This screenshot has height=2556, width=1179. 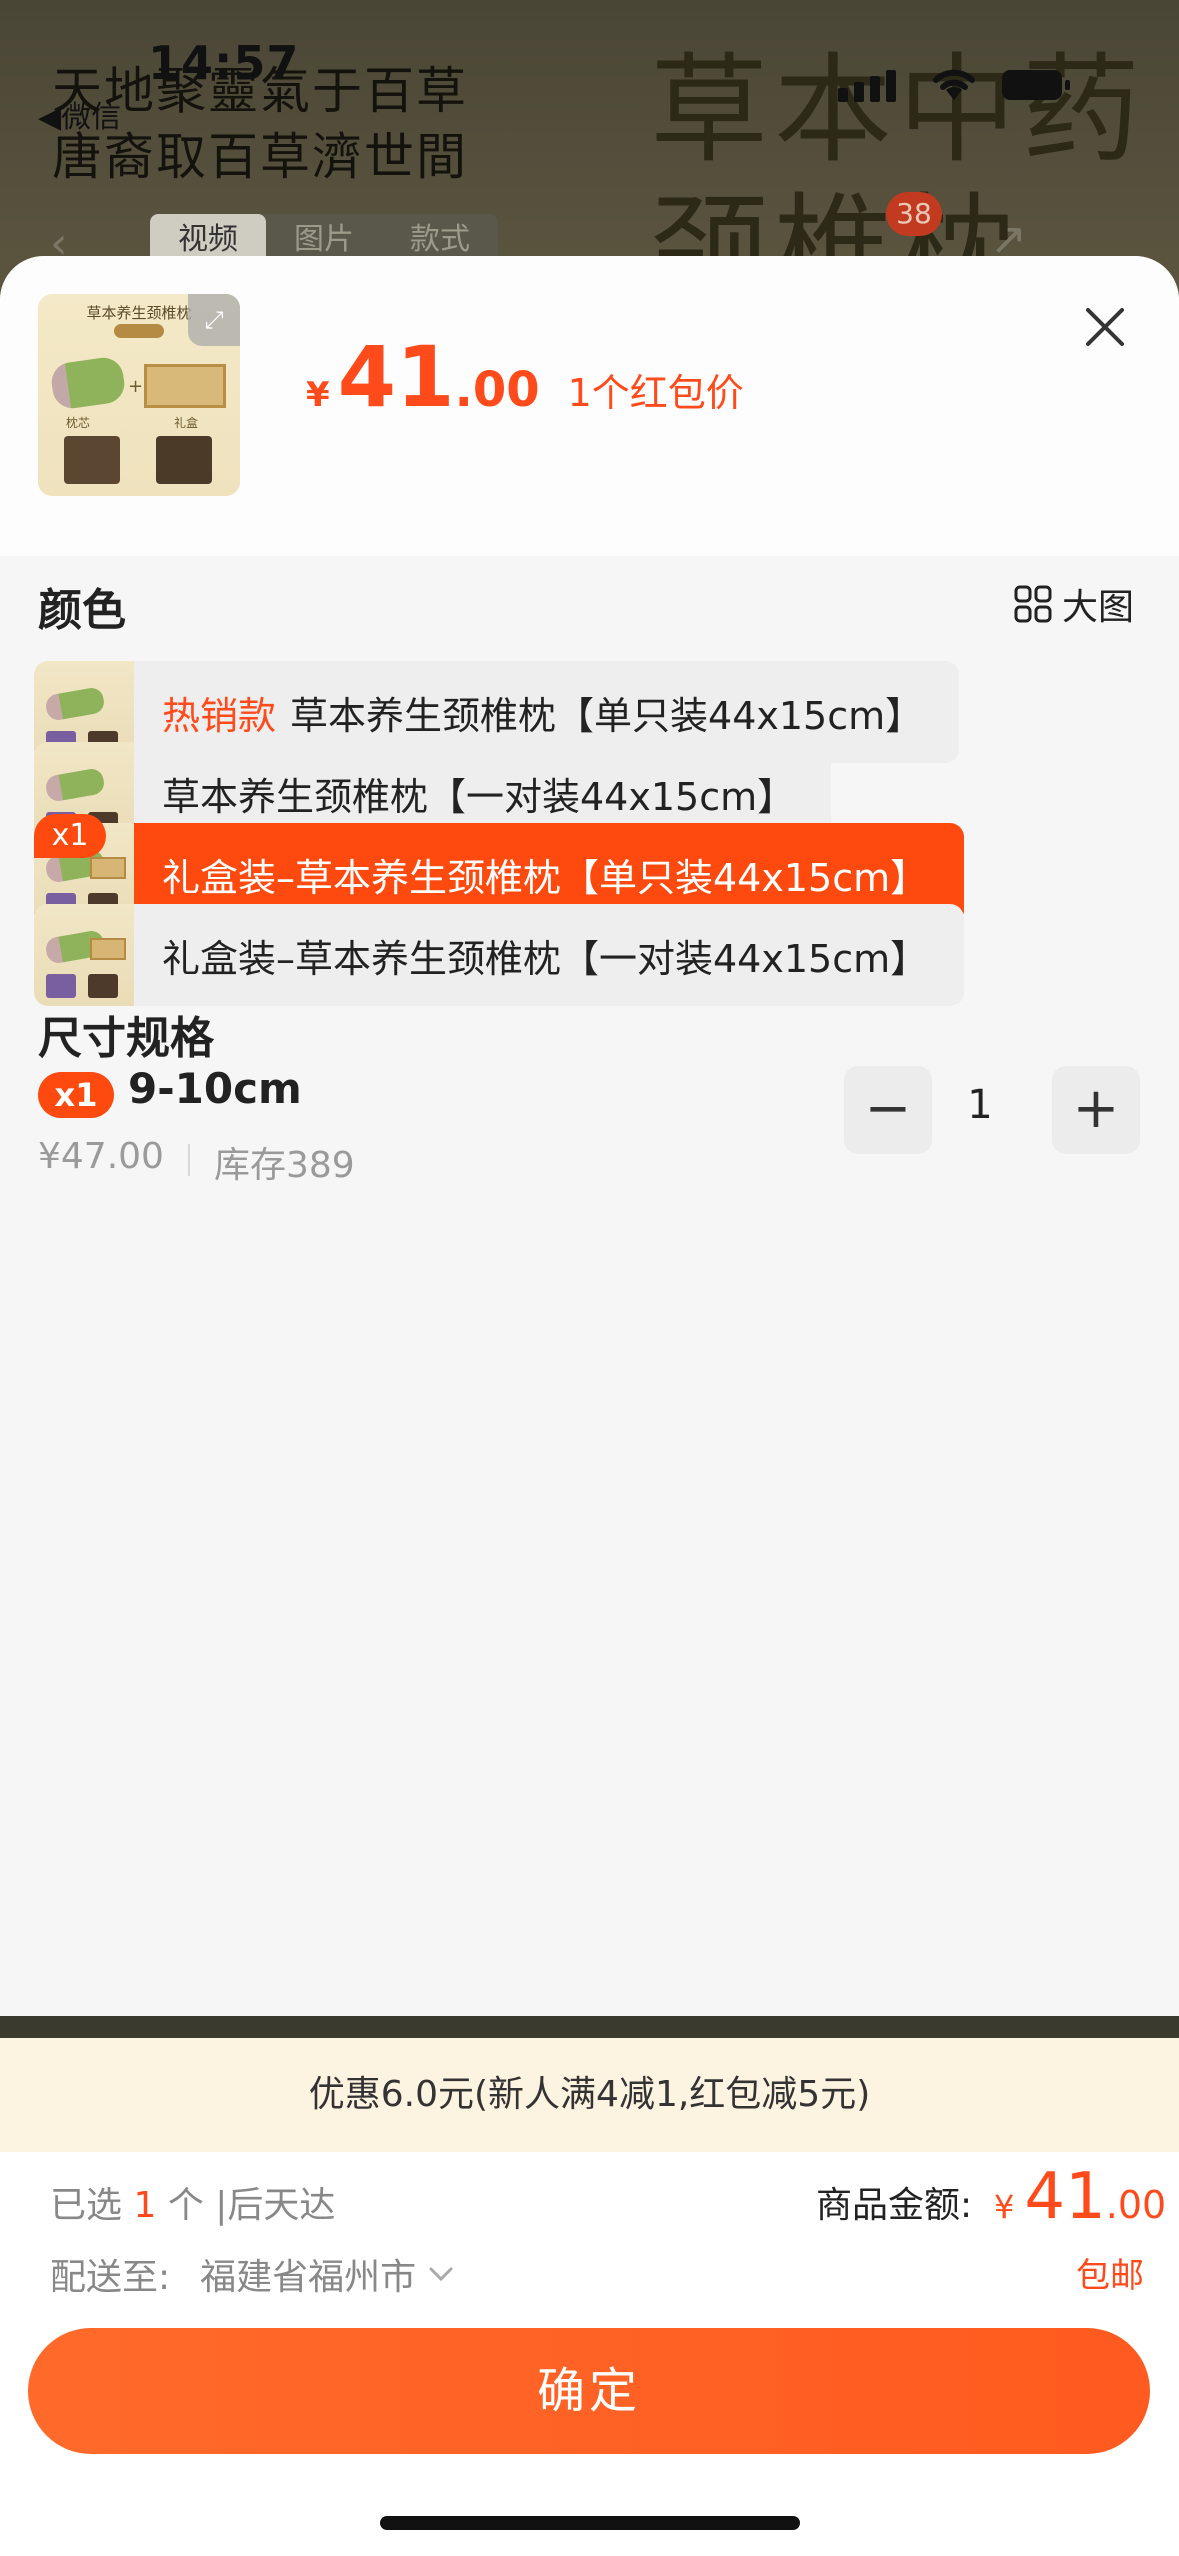 I want to click on increase-quantity-button: +, so click(x=1096, y=1110).